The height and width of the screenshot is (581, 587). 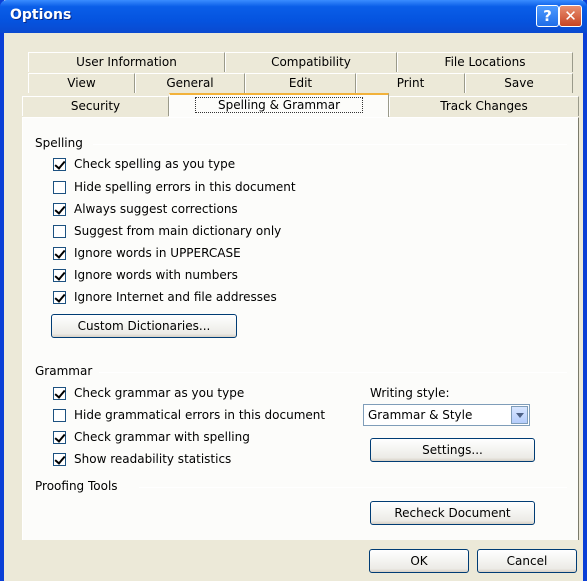 What do you see at coordinates (190, 83) in the screenshot?
I see `tab-general: General` at bounding box center [190, 83].